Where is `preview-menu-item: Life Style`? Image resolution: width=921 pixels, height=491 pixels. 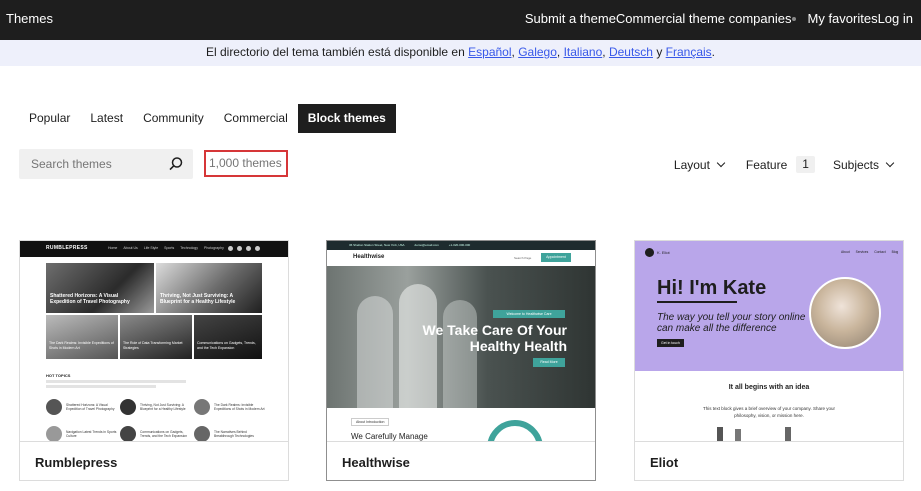
preview-menu-item: Life Style is located at coordinates (151, 248).